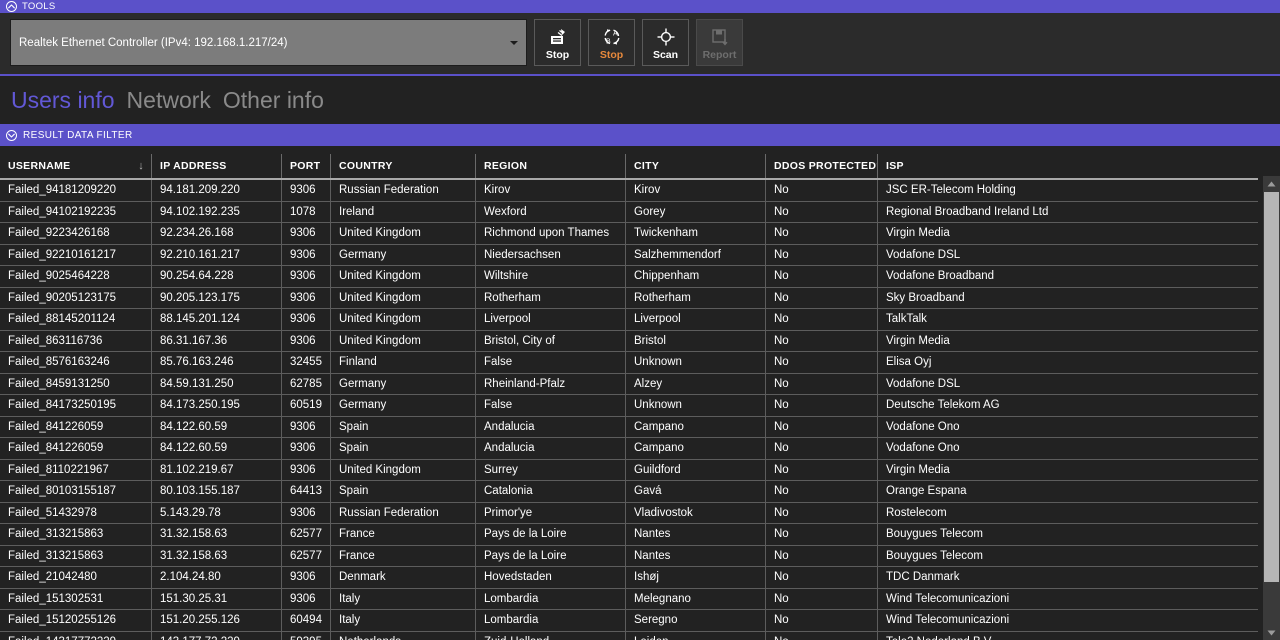 This screenshot has height=640, width=1280. Describe the element at coordinates (76, 233) in the screenshot. I see `table-cell: Failed_9223426168` at that location.